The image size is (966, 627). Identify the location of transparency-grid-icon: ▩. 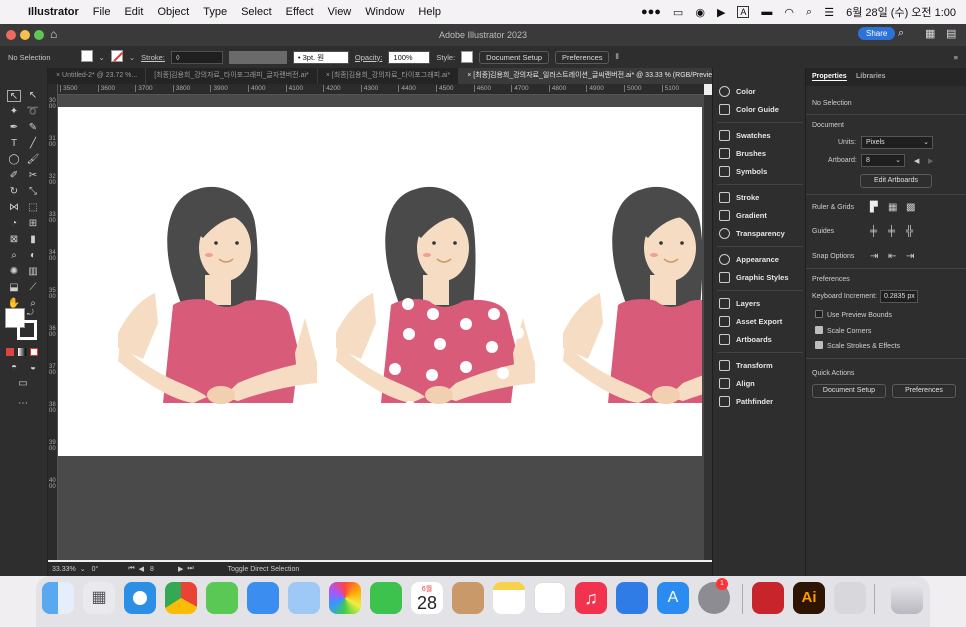
(910, 207).